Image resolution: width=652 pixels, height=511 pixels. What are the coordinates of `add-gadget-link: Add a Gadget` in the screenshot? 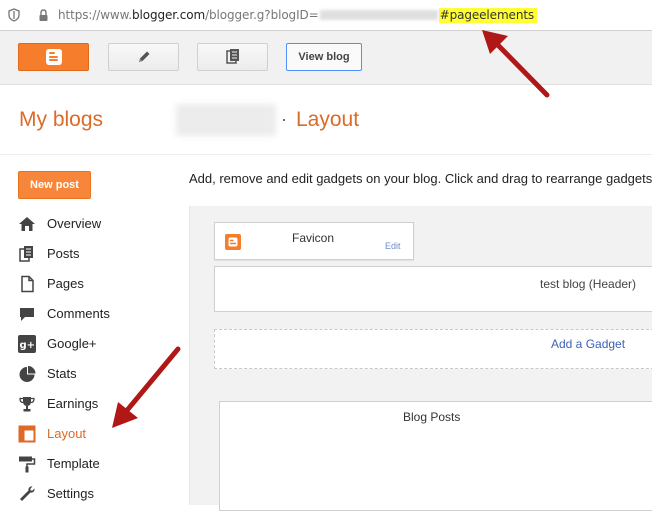 It's located at (588, 344).